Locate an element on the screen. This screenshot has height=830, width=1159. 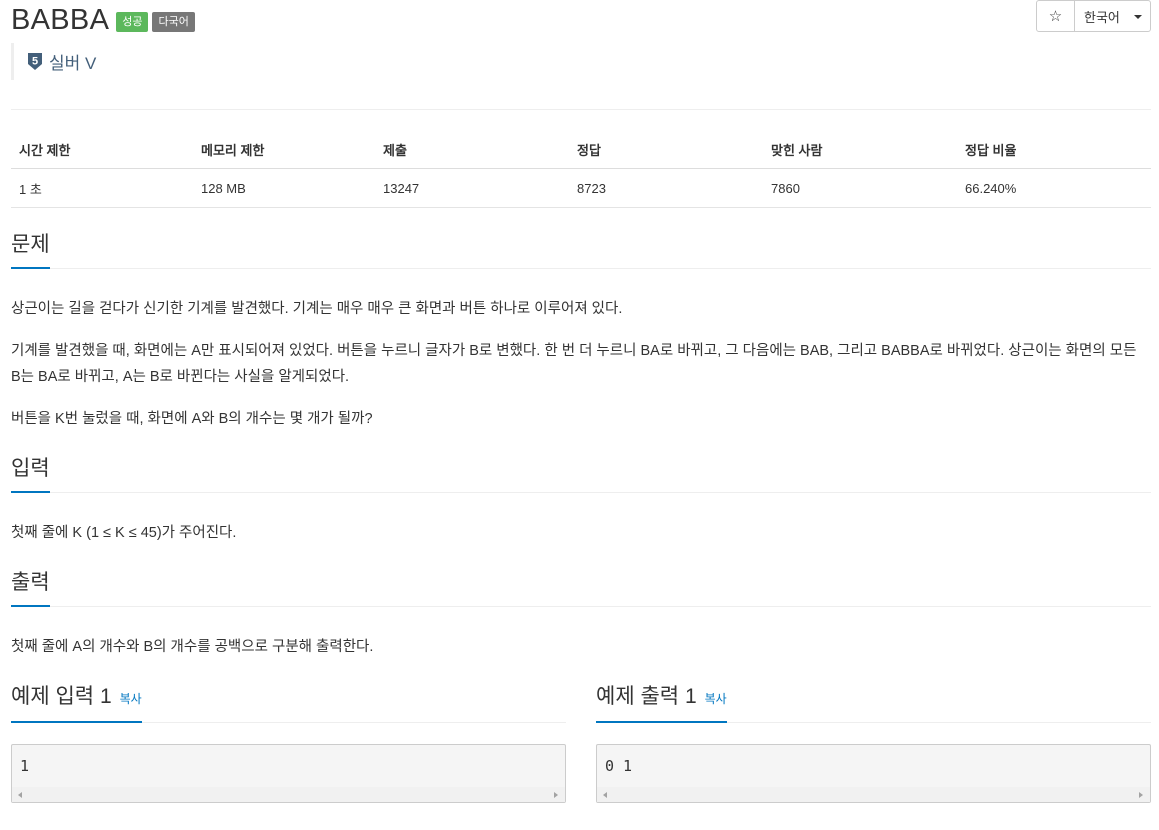
tier-shield-icon: 5 is located at coordinates (35, 61).